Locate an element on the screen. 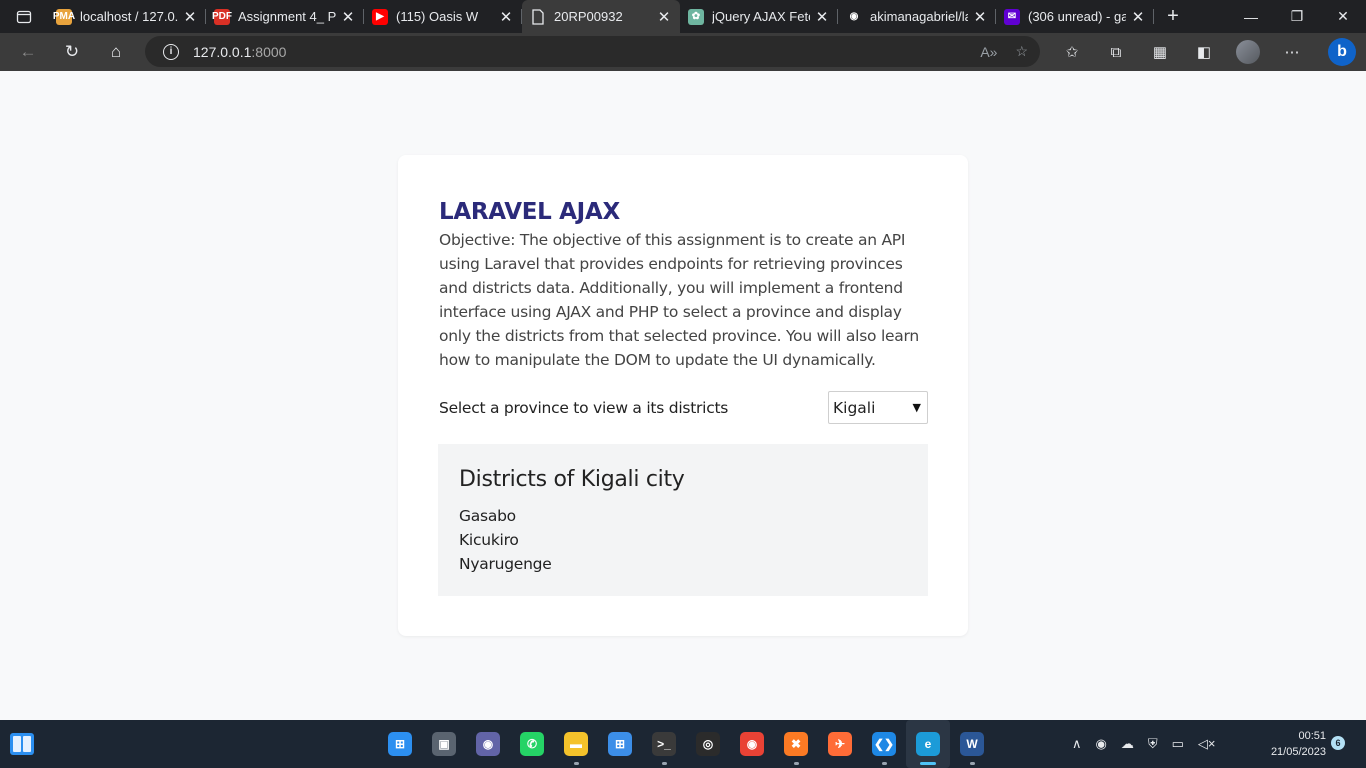  taskbar-app: ✖ is located at coordinates (796, 744).